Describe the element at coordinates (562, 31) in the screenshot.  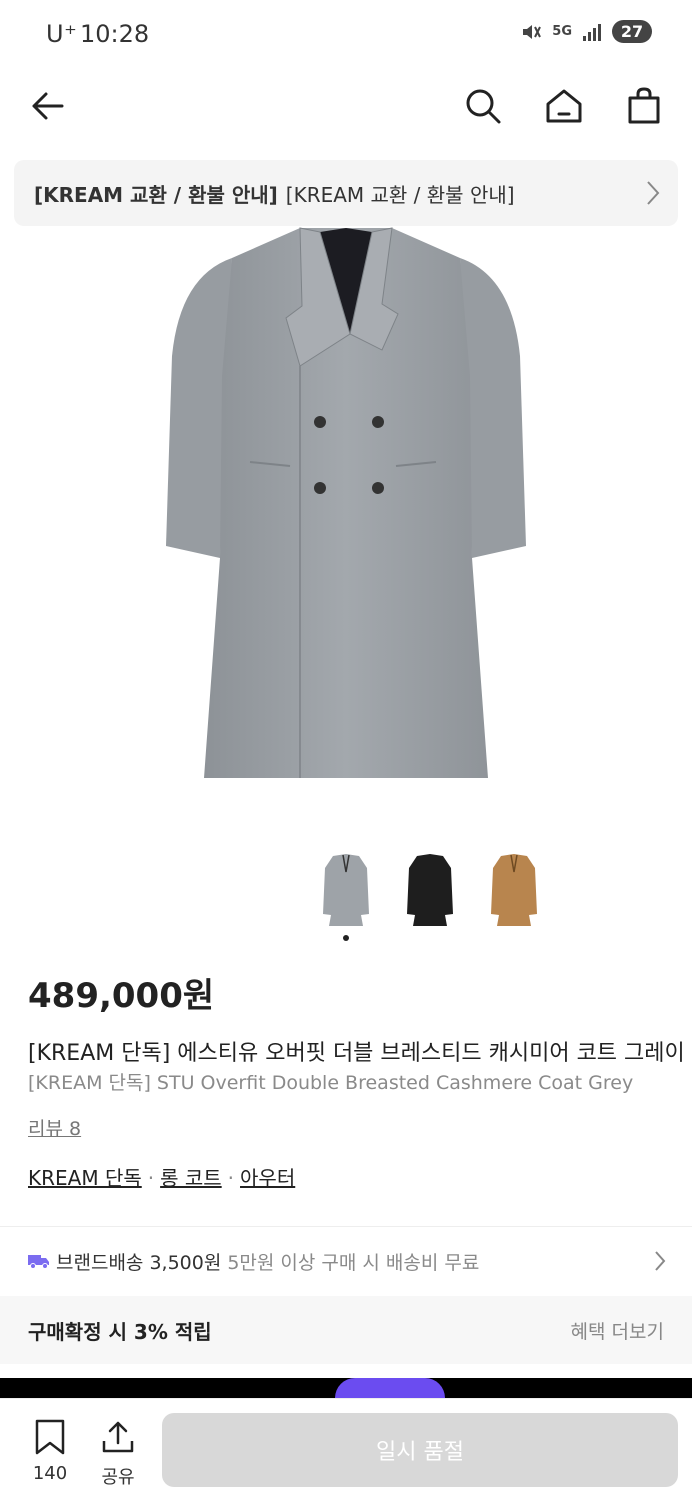
I see `network-label: 5G` at that location.